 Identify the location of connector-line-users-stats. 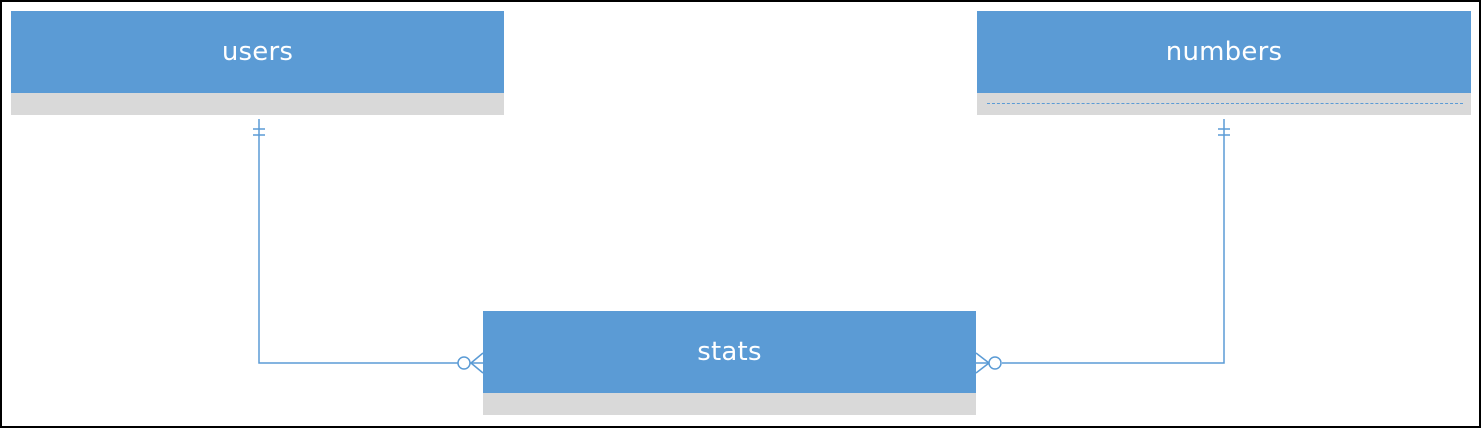
(365, 241).